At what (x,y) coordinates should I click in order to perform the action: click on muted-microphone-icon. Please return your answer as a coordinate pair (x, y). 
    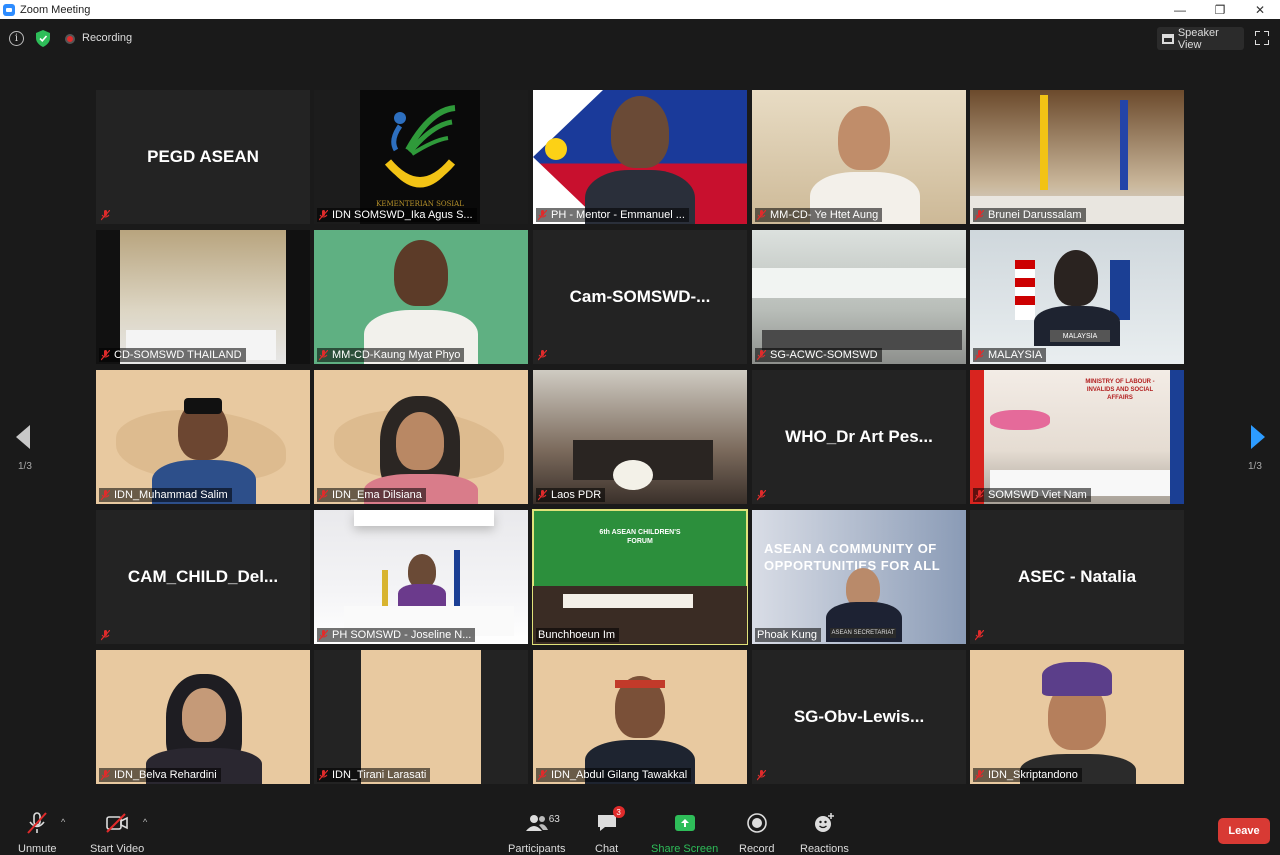
    Looking at the image, I should click on (37, 823).